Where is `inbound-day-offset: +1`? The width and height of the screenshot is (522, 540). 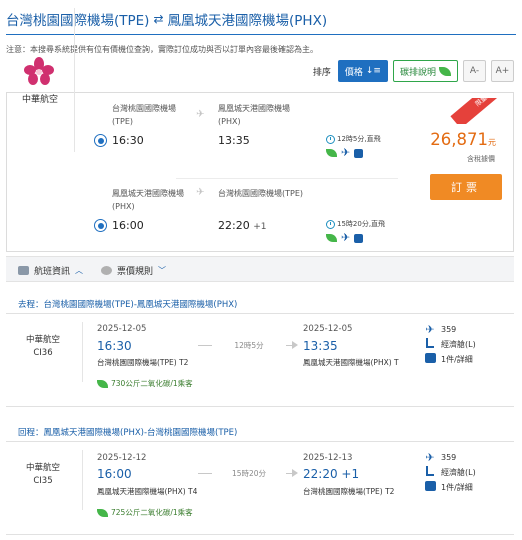 inbound-day-offset: +1 is located at coordinates (260, 227).